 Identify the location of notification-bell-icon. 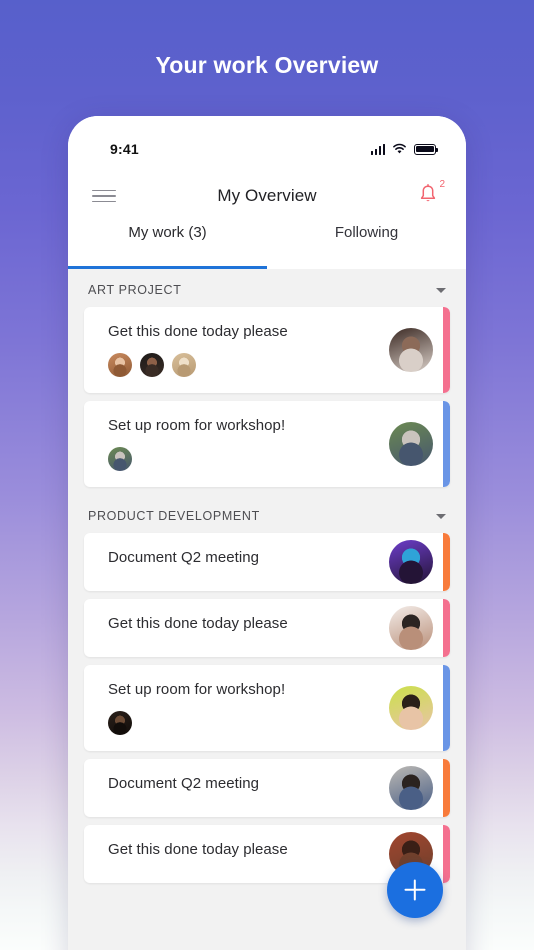
(428, 193).